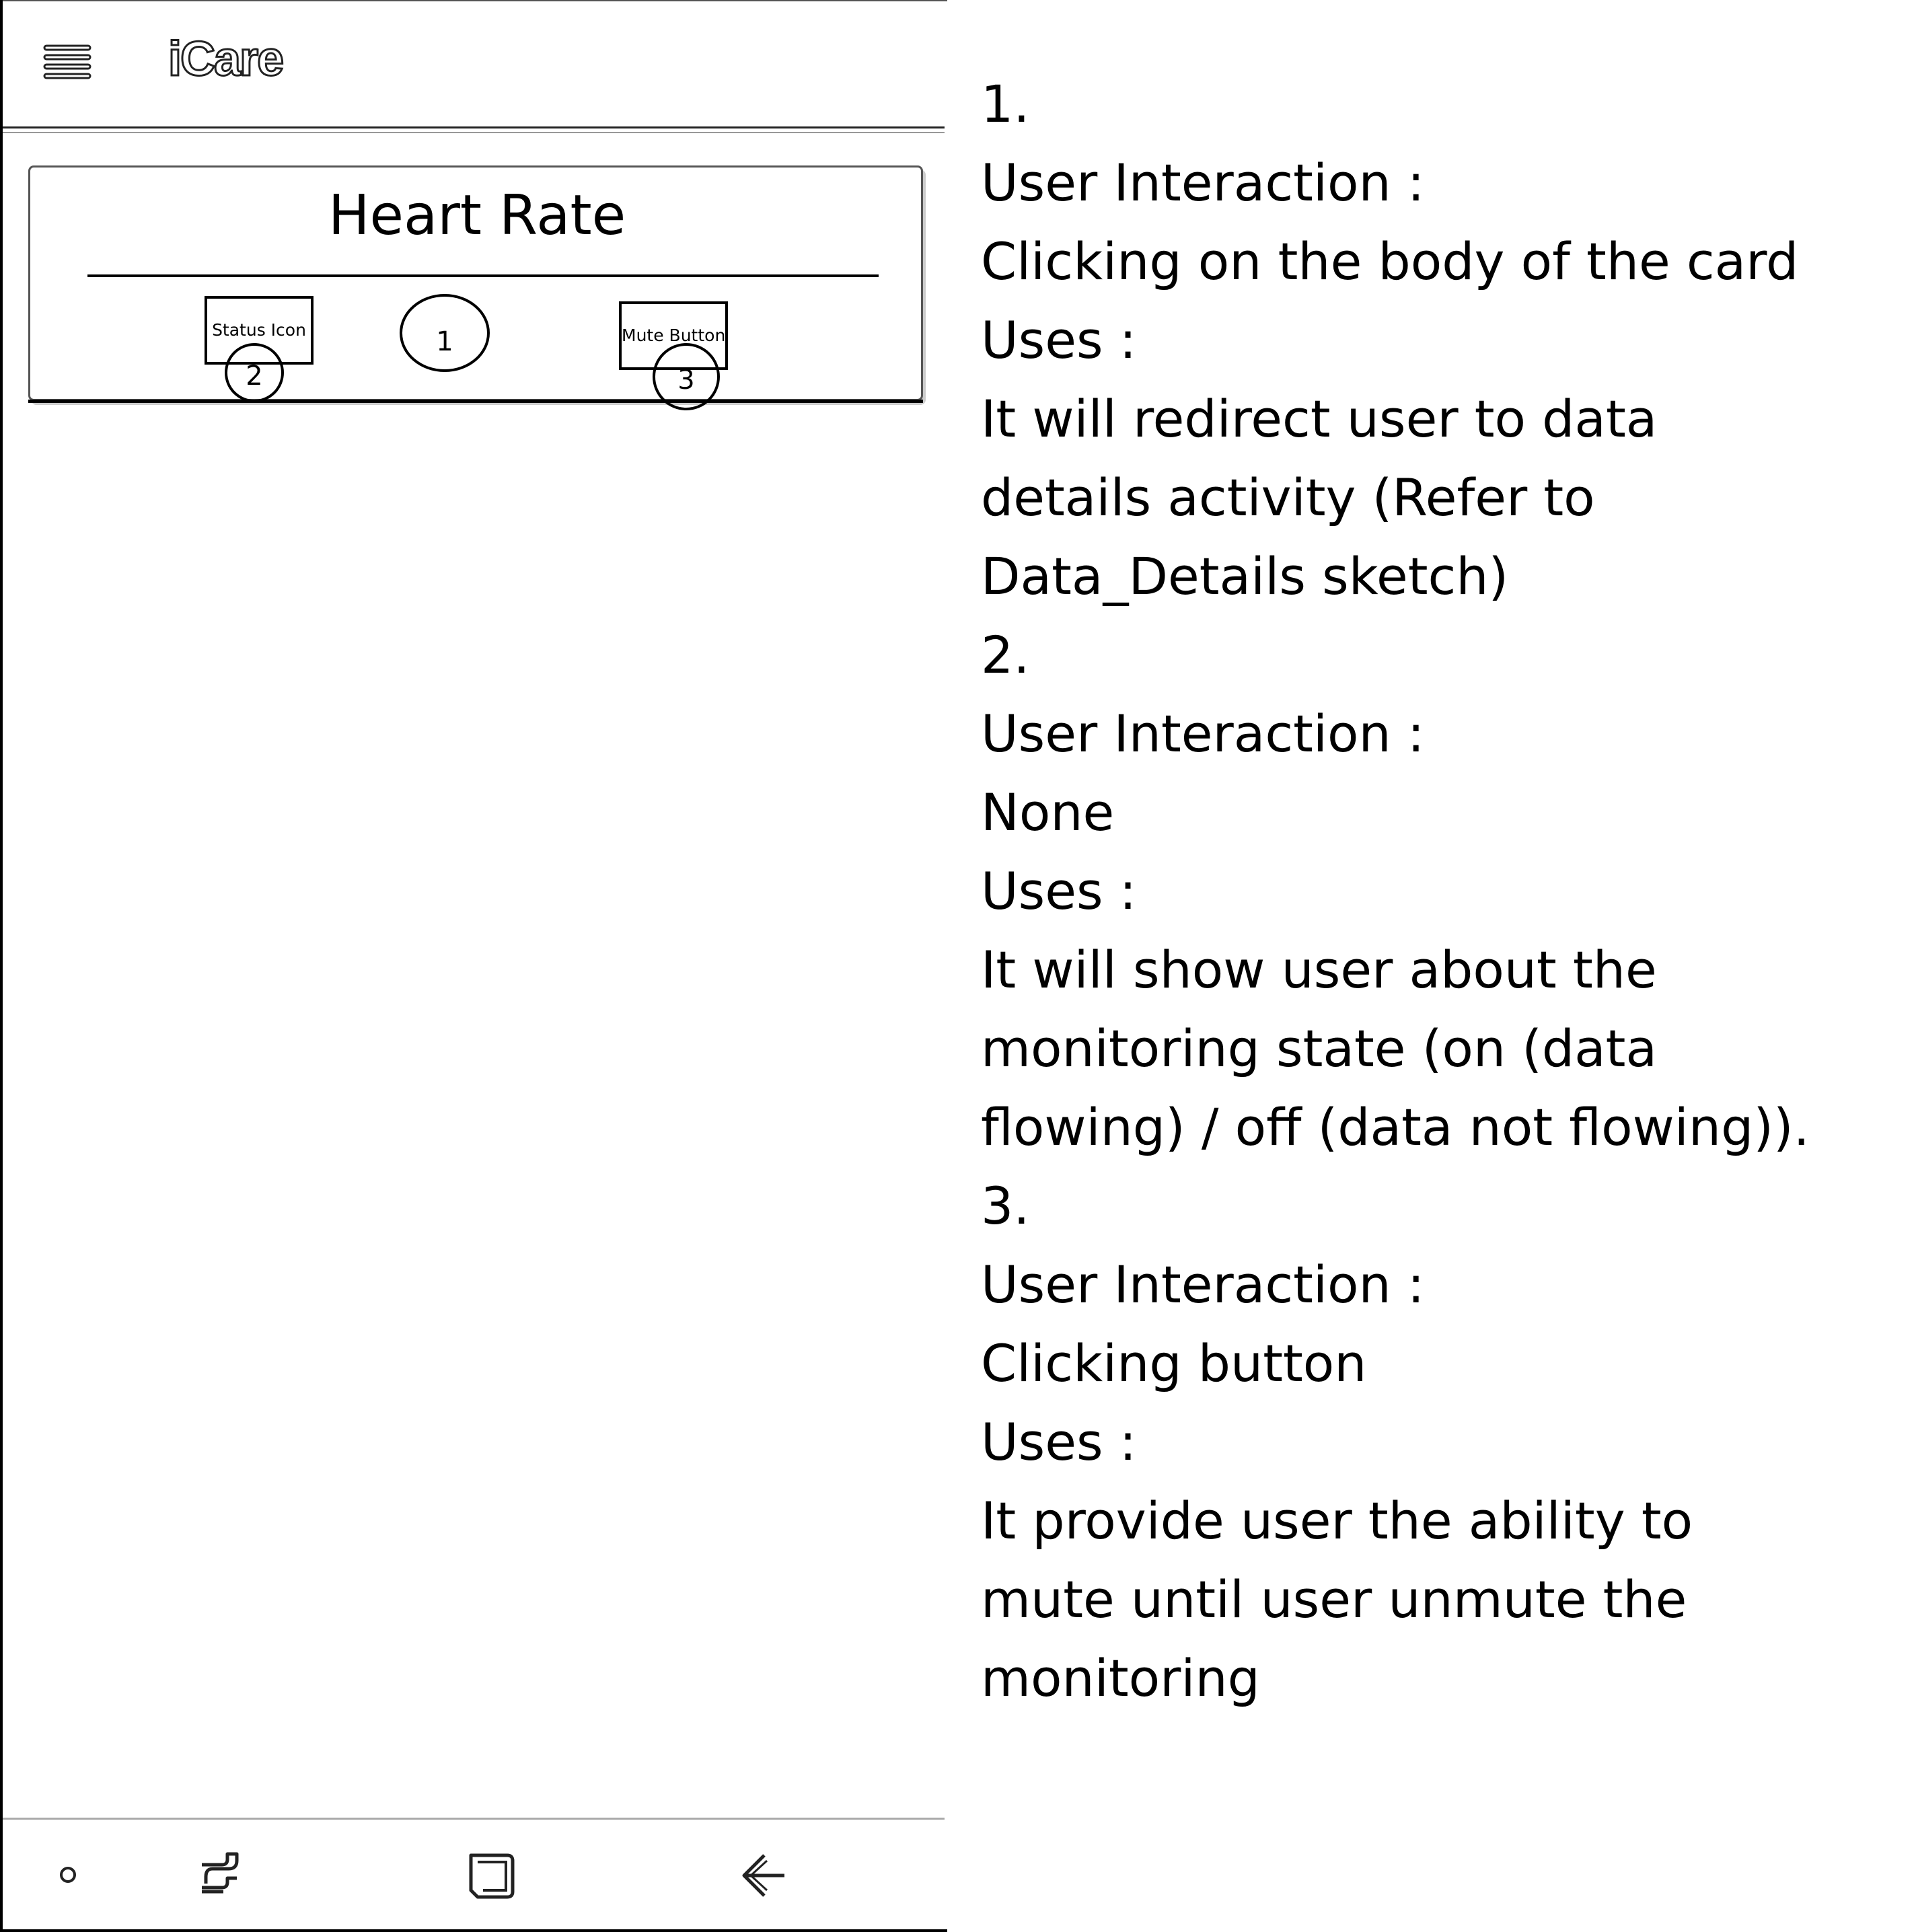 The height and width of the screenshot is (1932, 1916). Describe the element at coordinates (1319, 1048) in the screenshot. I see `note-line: monitoring state (on (data` at that location.